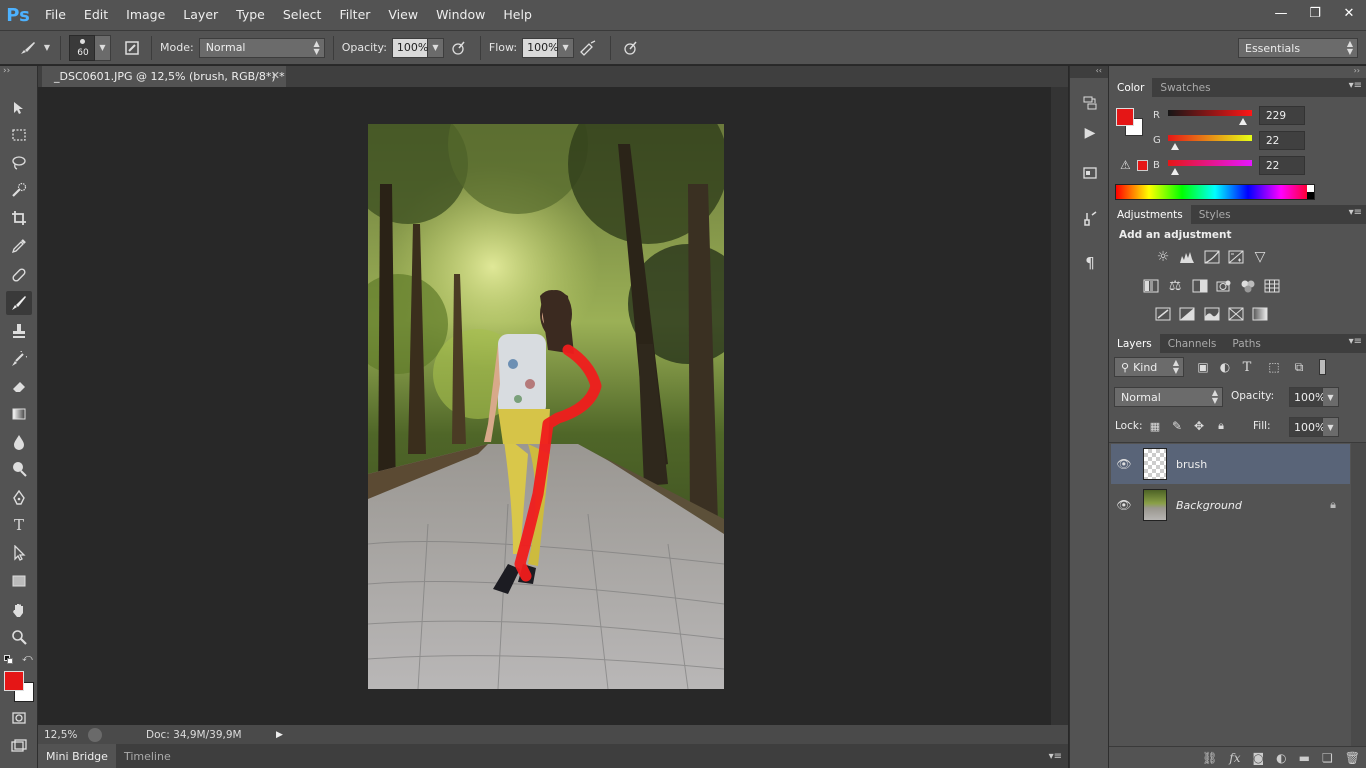 The width and height of the screenshot is (1366, 768). I want to click on menu-view: View, so click(403, 15).